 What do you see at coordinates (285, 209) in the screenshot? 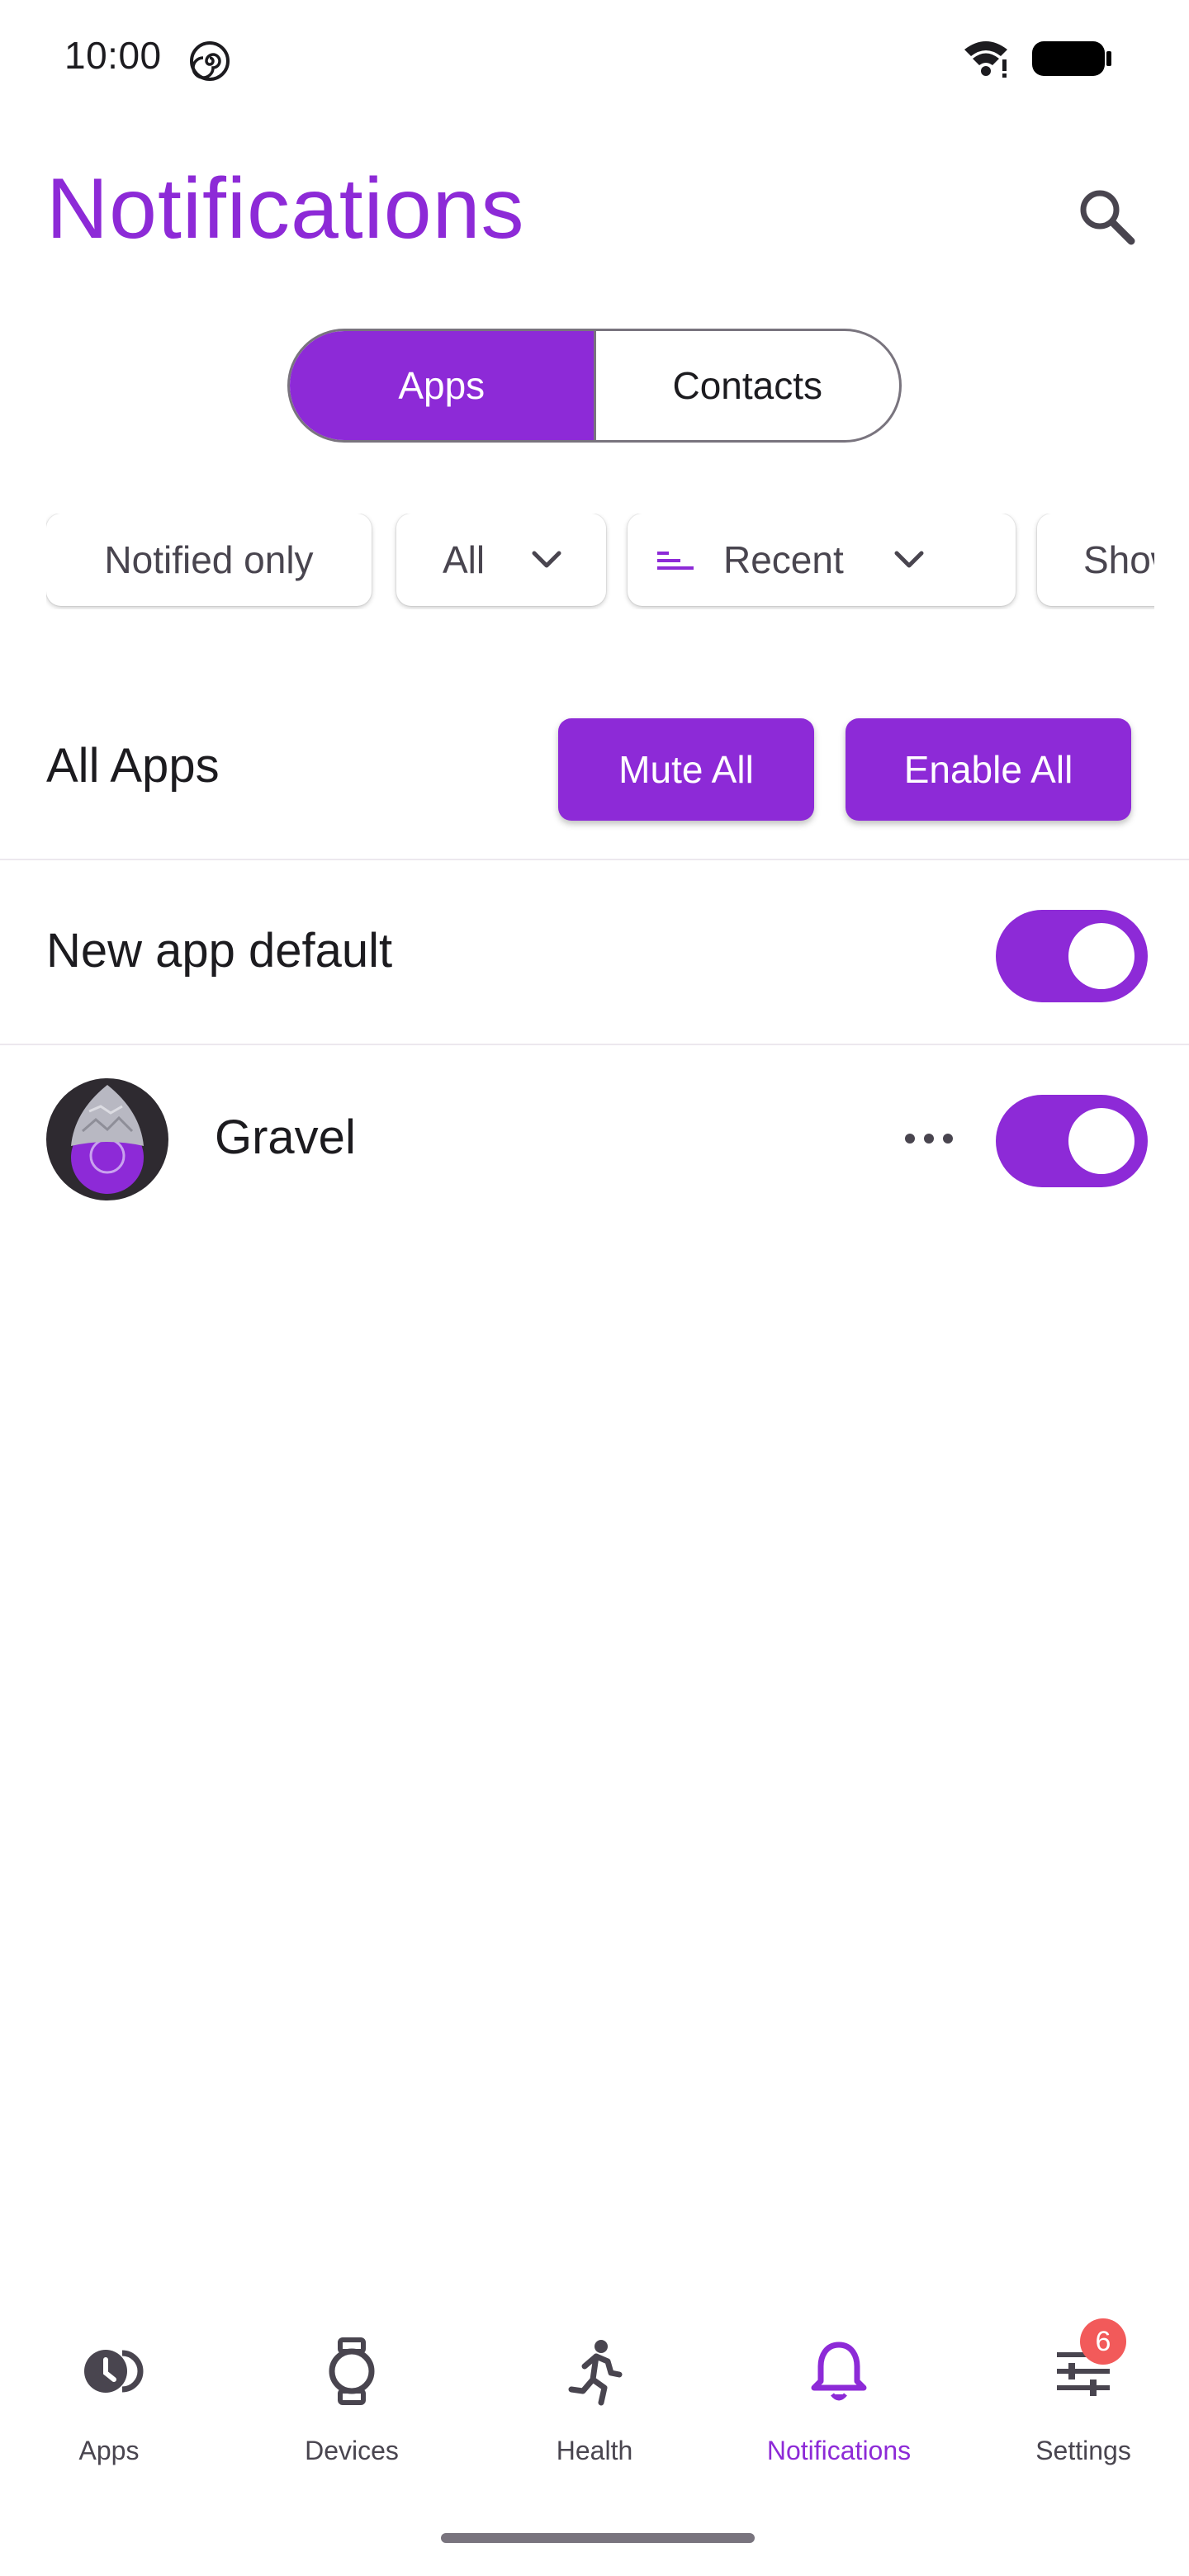
I see `page-title: Notifications` at bounding box center [285, 209].